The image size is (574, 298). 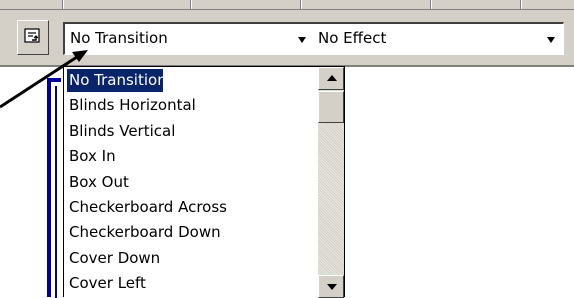 I want to click on effect-combo: No Effect, so click(x=438, y=38).